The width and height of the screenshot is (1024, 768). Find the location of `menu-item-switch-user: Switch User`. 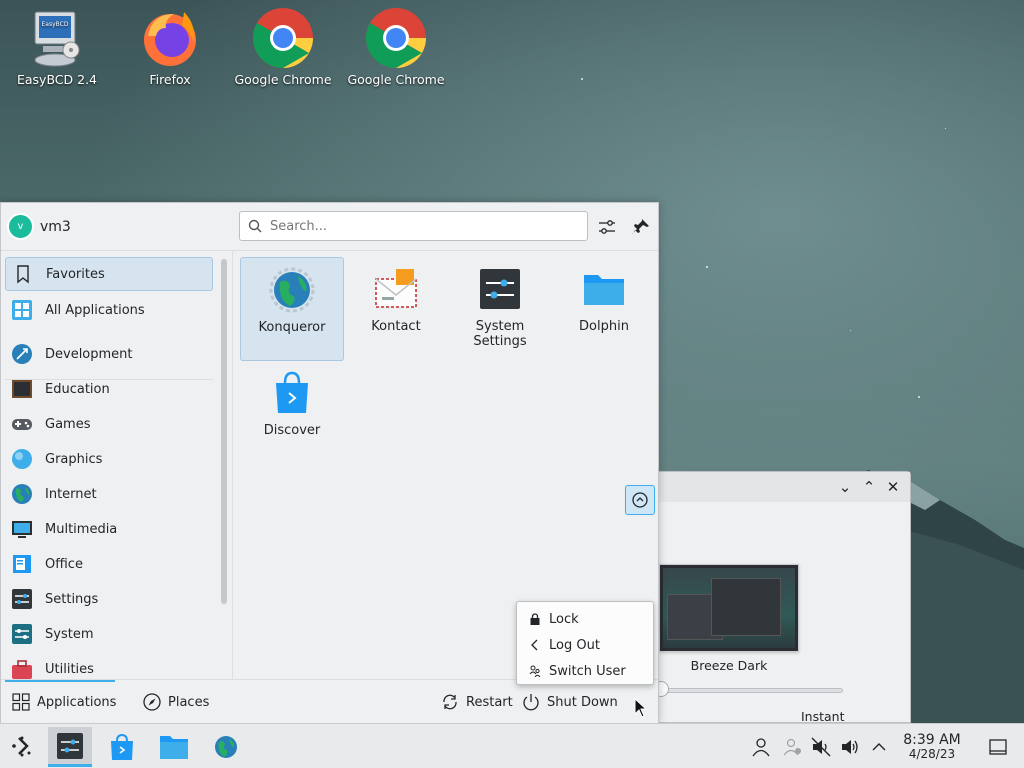

menu-item-switch-user: Switch User is located at coordinates (585, 671).